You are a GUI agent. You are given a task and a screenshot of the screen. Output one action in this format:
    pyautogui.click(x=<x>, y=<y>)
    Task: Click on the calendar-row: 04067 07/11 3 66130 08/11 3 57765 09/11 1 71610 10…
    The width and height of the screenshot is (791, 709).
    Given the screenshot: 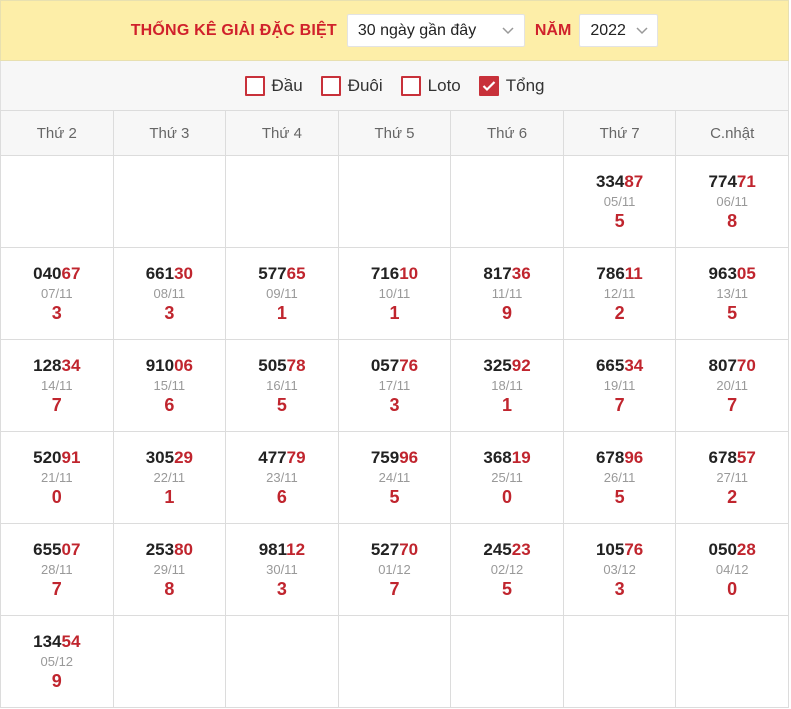 What is the action you would take?
    pyautogui.click(x=394, y=293)
    